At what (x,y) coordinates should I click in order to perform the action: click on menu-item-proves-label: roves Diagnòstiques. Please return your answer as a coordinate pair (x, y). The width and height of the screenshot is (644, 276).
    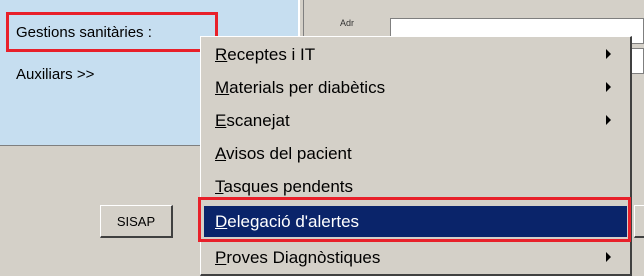
    Looking at the image, I should click on (303, 257).